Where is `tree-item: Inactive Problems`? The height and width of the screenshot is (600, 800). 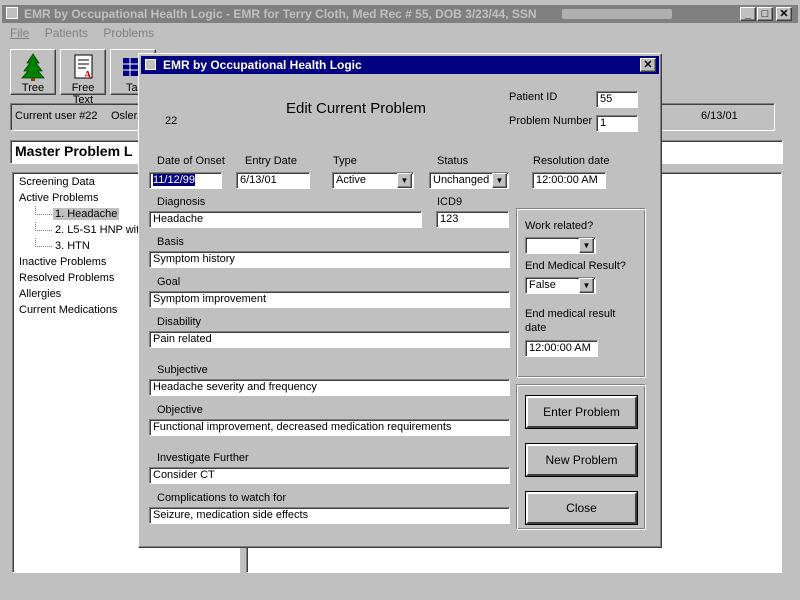
tree-item: Inactive Problems is located at coordinates (79, 262).